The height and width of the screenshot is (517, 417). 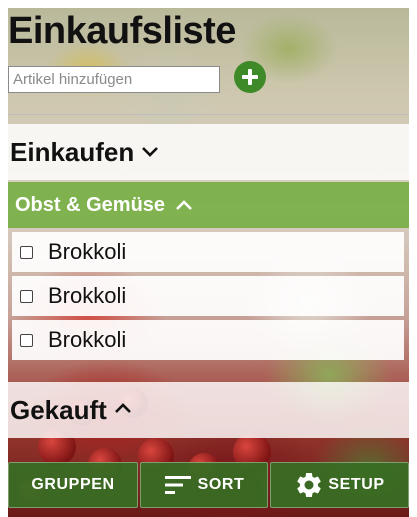 I want to click on section-purchased: Gekauft, so click(x=208, y=410).